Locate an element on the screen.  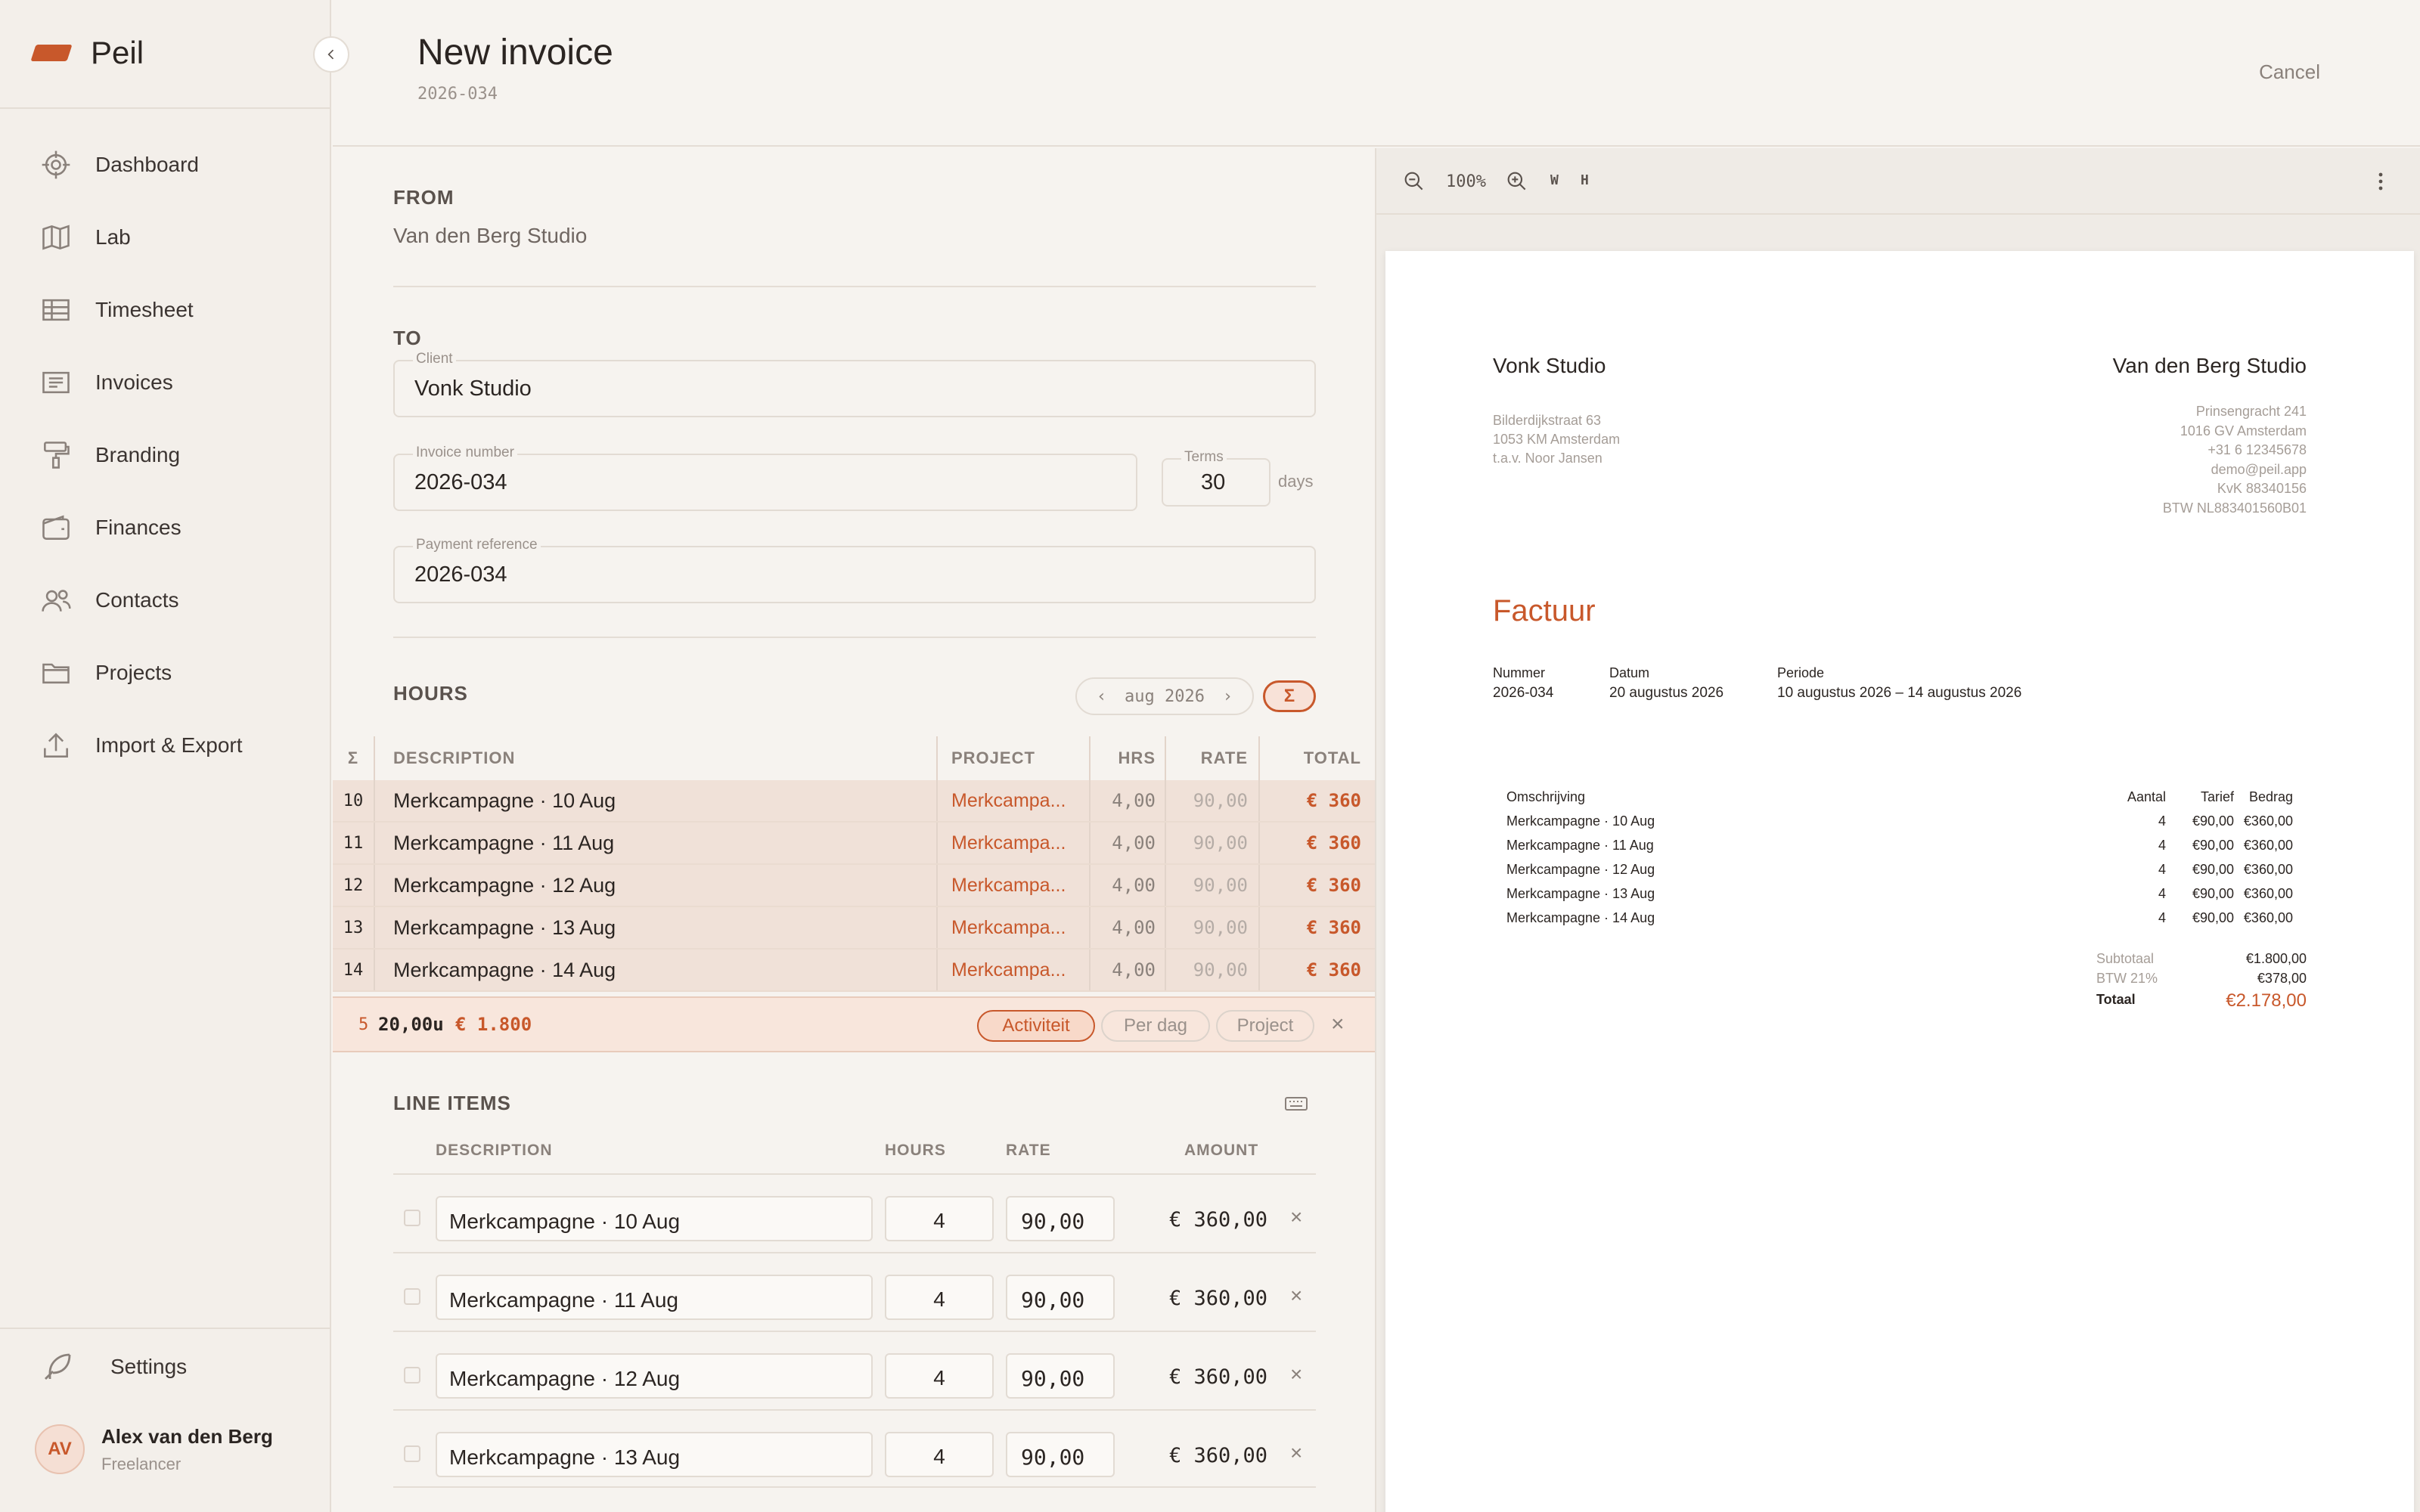
meta-date-label: Datum is located at coordinates (1629, 672).